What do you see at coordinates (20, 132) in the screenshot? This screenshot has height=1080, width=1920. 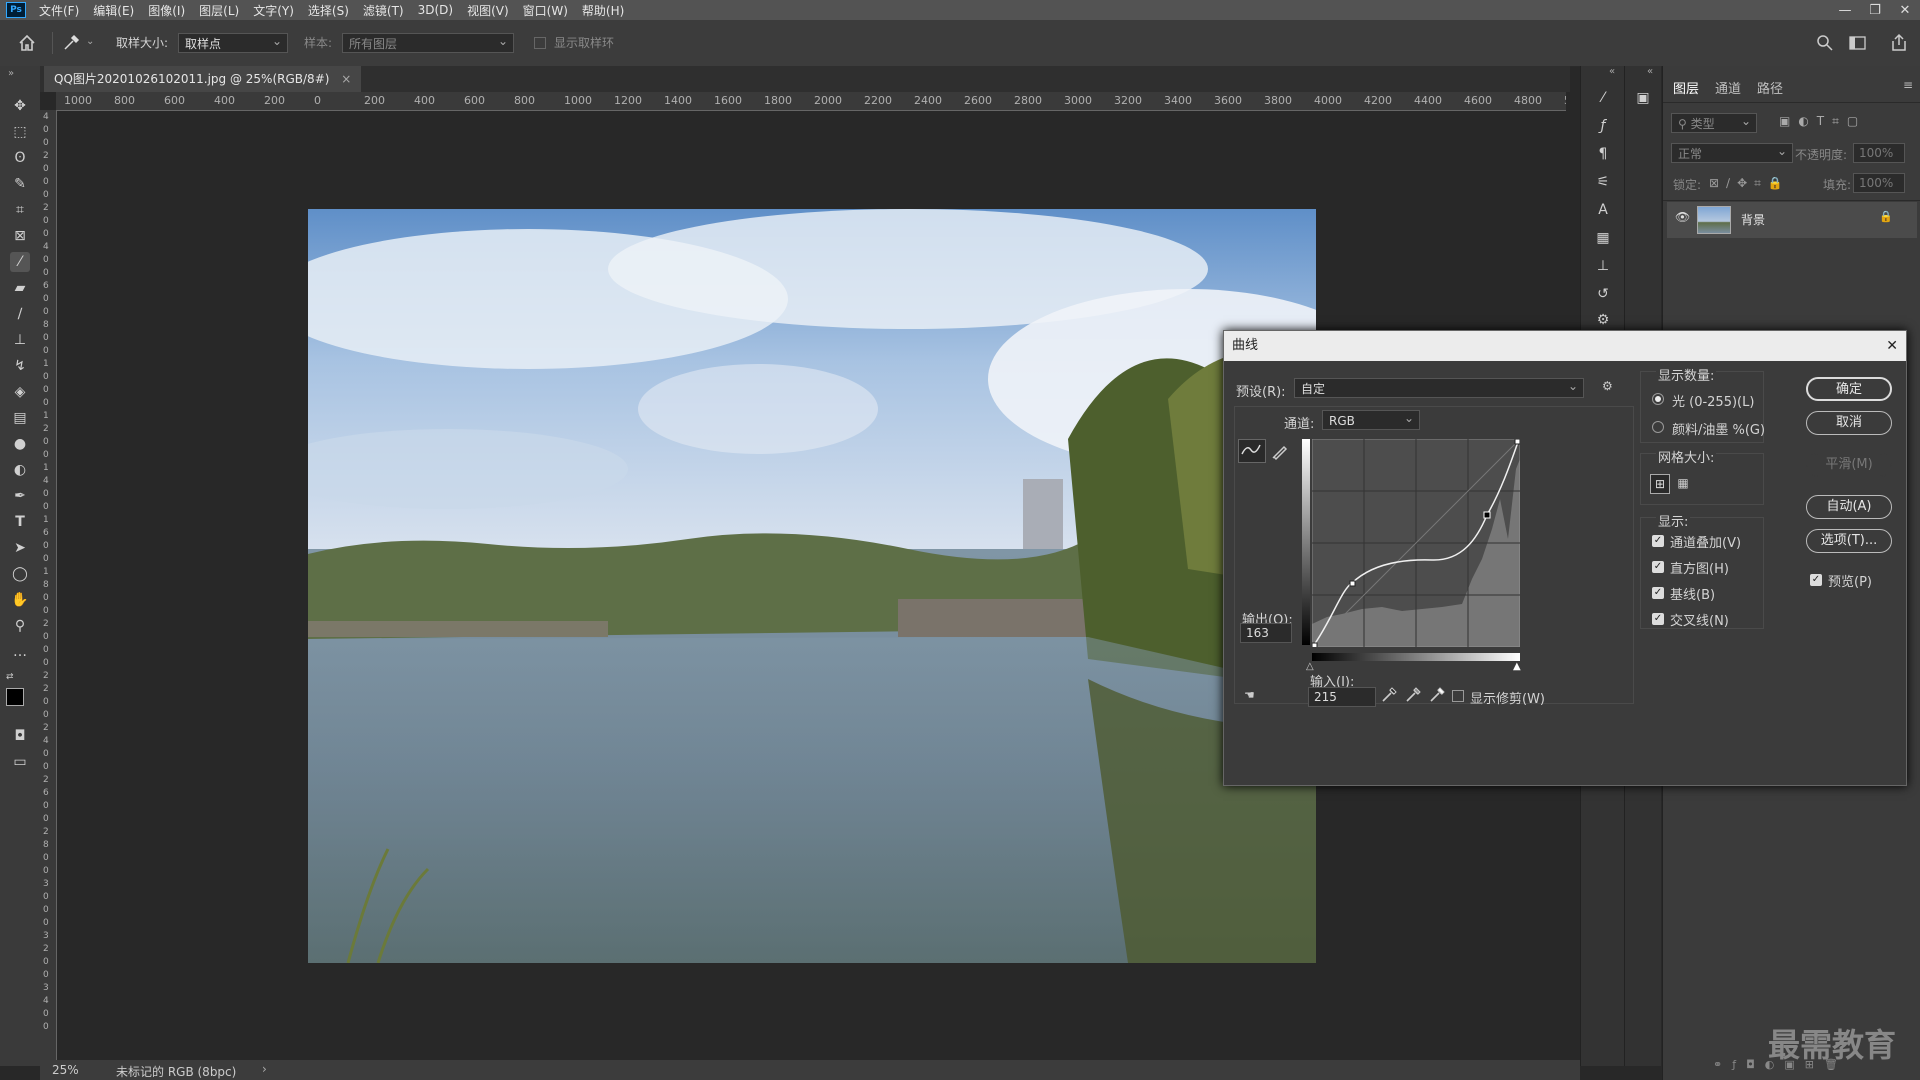 I see `marquee-tool-icon: ⬚` at bounding box center [20, 132].